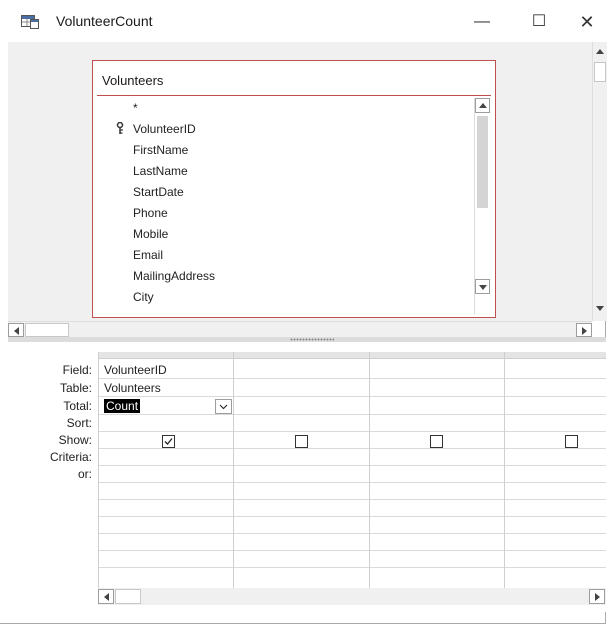  I want to click on field-list-divider, so click(294, 95).